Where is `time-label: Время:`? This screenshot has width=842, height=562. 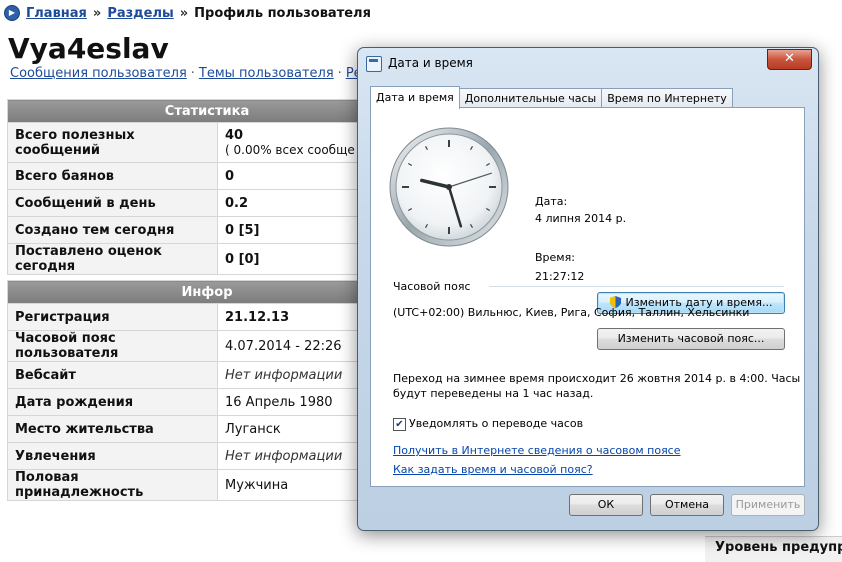 time-label: Время: is located at coordinates (555, 257).